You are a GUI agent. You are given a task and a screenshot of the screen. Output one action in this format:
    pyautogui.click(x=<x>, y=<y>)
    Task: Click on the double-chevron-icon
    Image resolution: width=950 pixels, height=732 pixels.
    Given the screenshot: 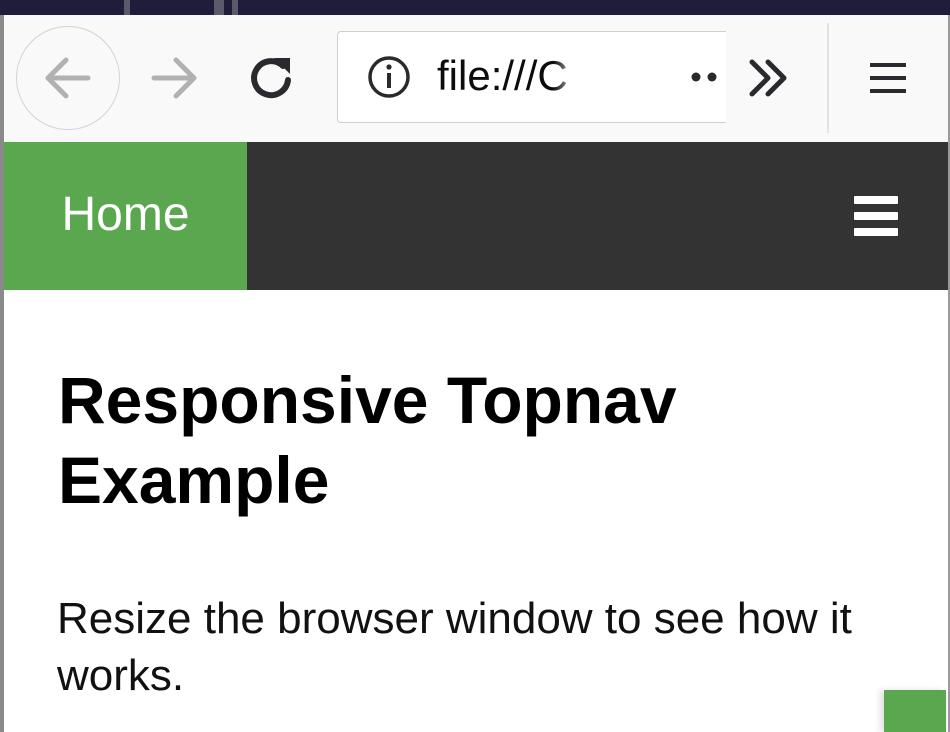 What is the action you would take?
    pyautogui.click(x=768, y=78)
    